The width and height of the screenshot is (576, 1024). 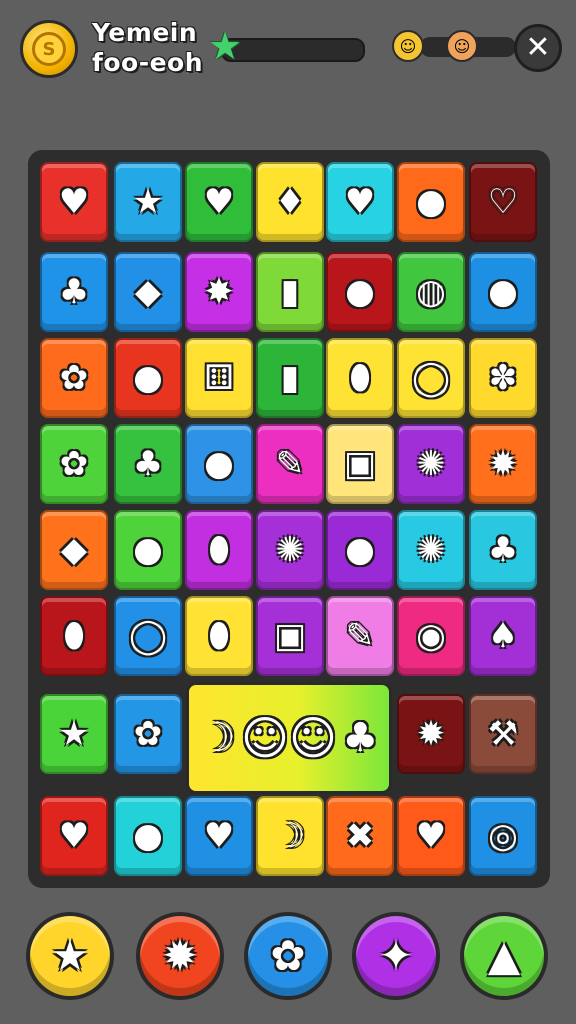 I want to click on tile-dice: ⚅, so click(x=219, y=378).